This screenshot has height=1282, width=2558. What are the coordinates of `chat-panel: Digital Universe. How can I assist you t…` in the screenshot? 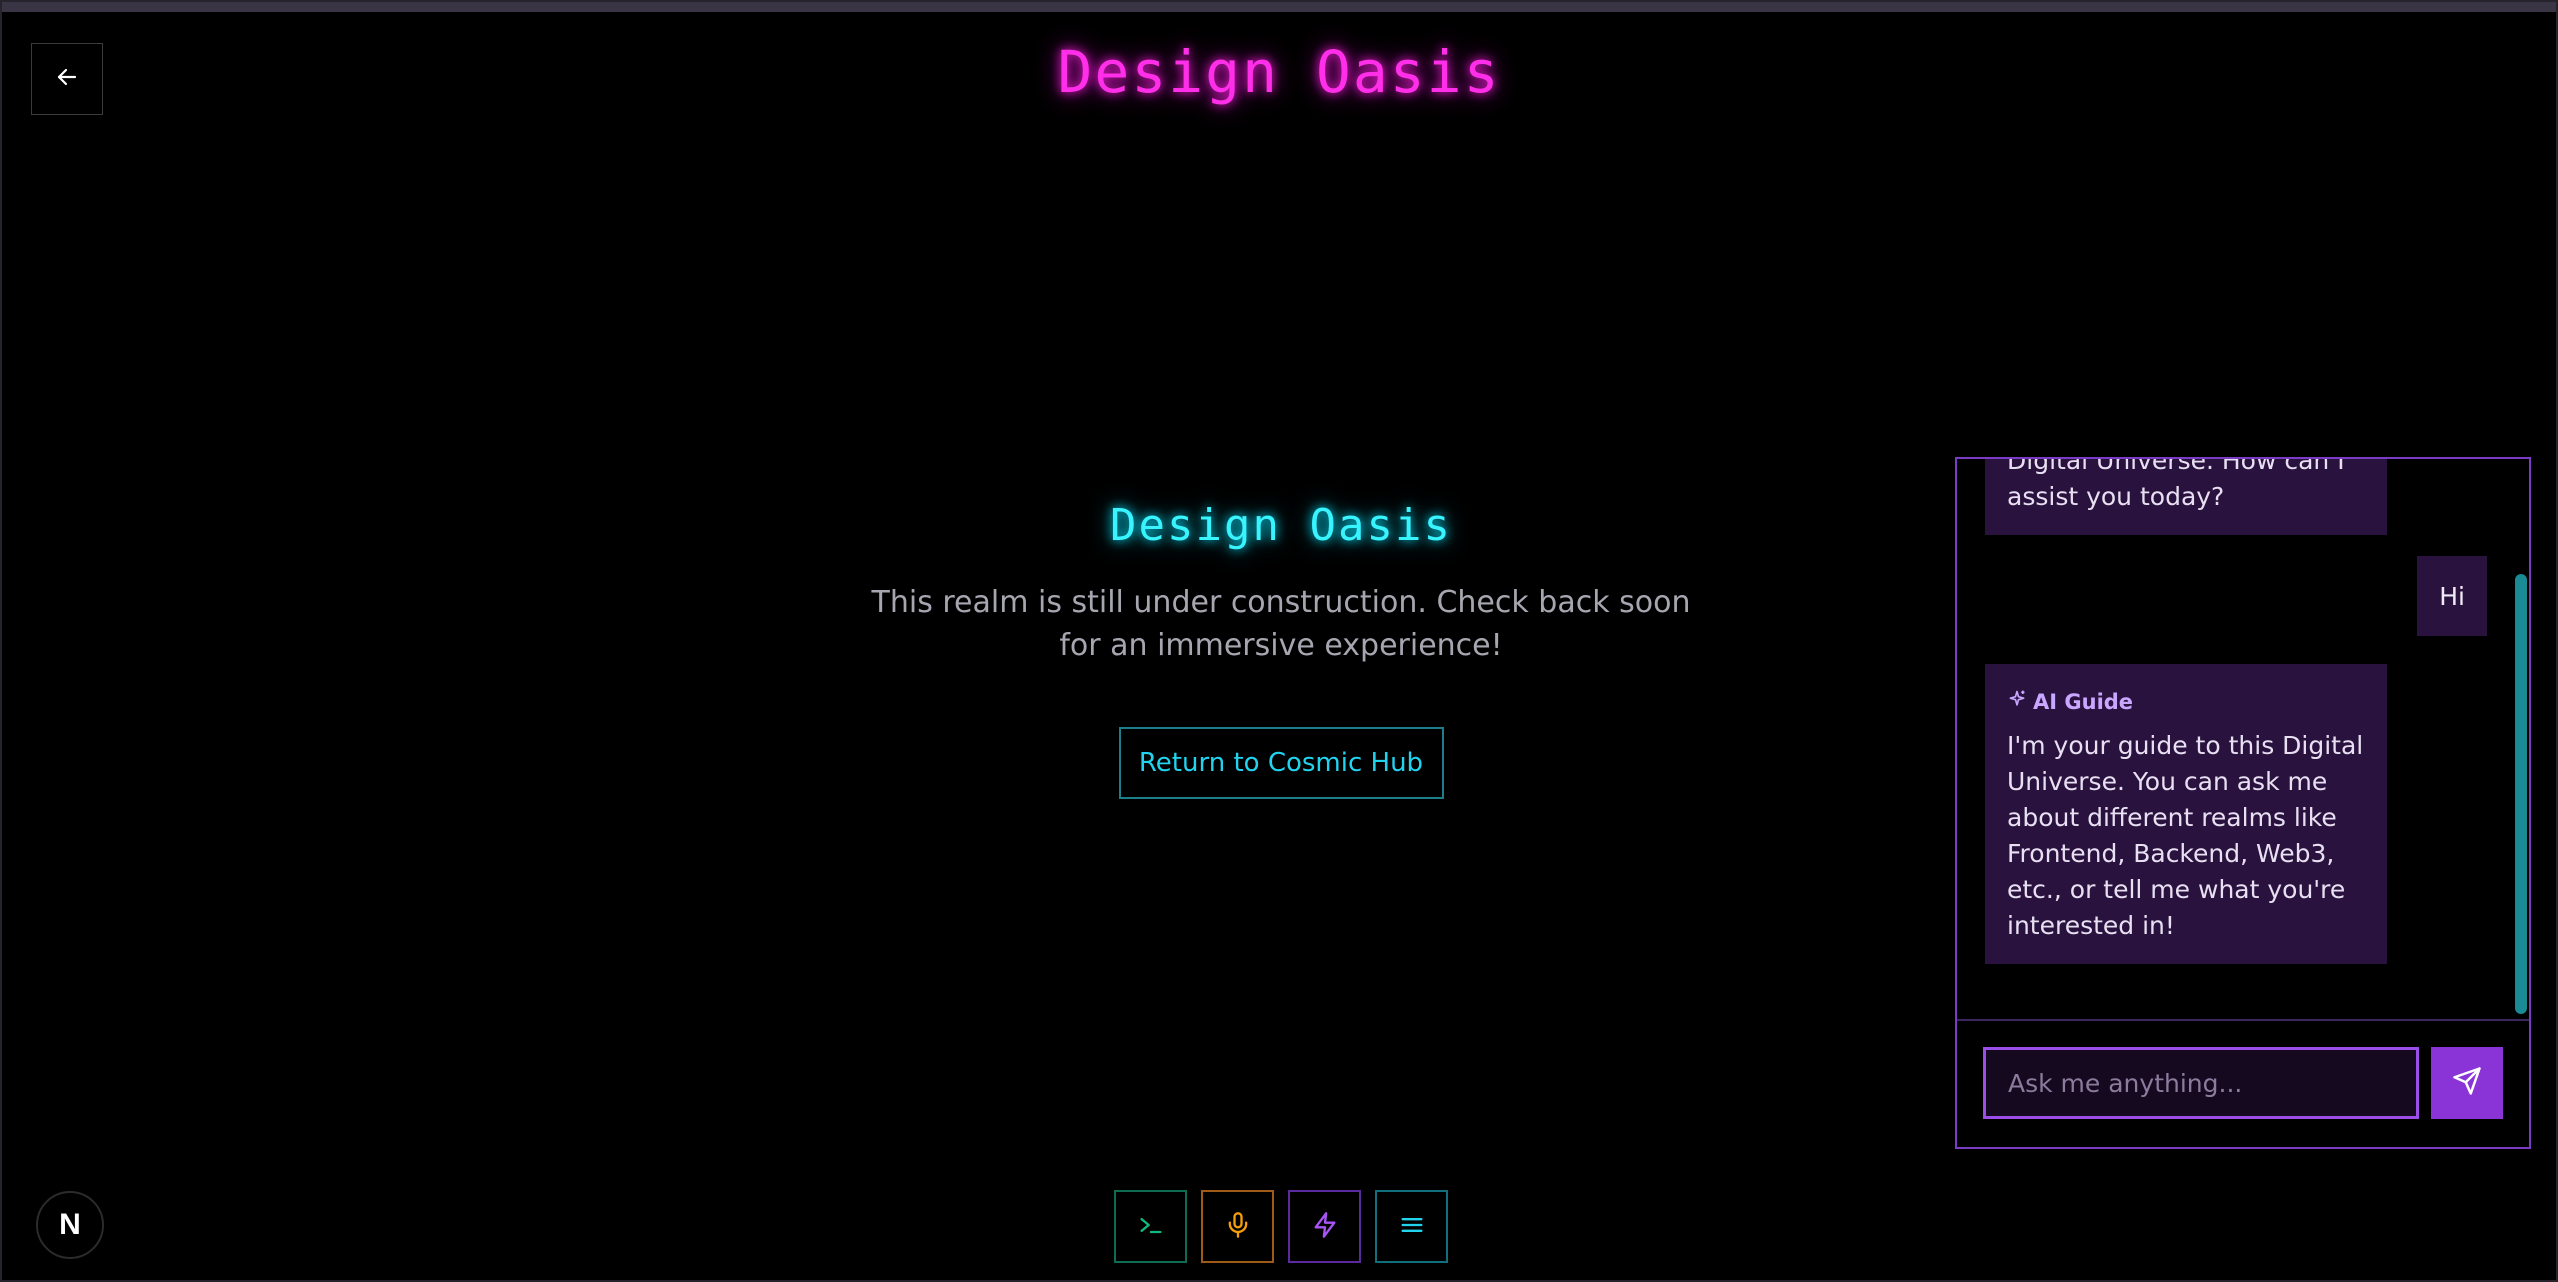 It's located at (2243, 803).